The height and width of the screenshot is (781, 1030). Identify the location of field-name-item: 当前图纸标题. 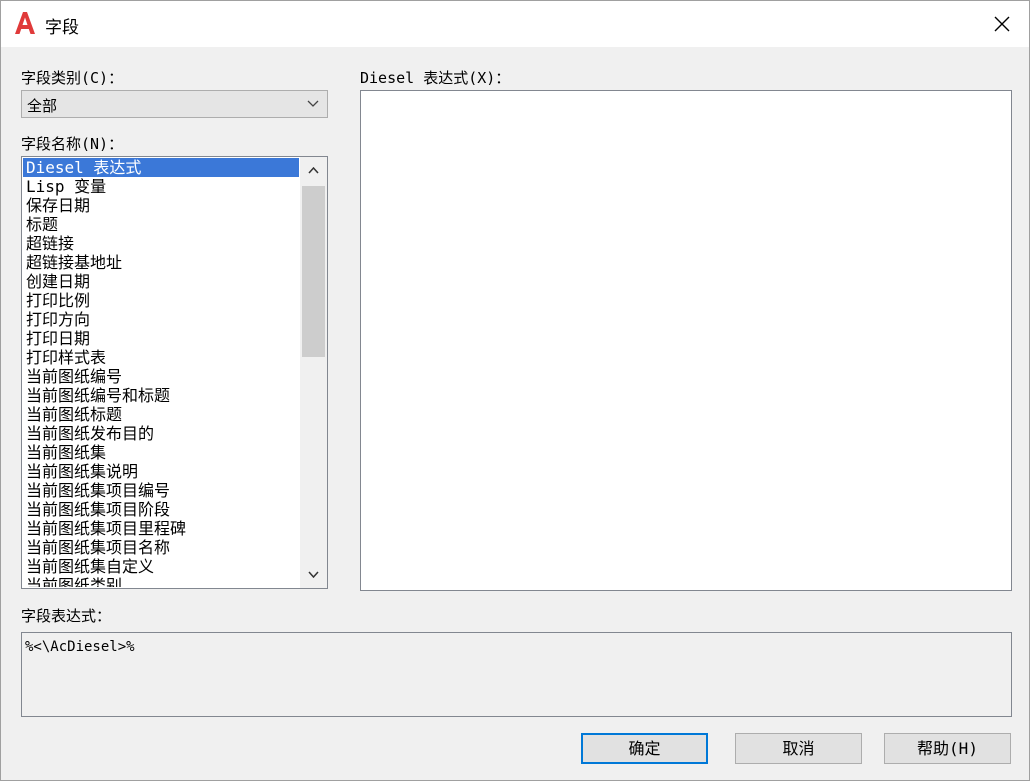
(161, 414).